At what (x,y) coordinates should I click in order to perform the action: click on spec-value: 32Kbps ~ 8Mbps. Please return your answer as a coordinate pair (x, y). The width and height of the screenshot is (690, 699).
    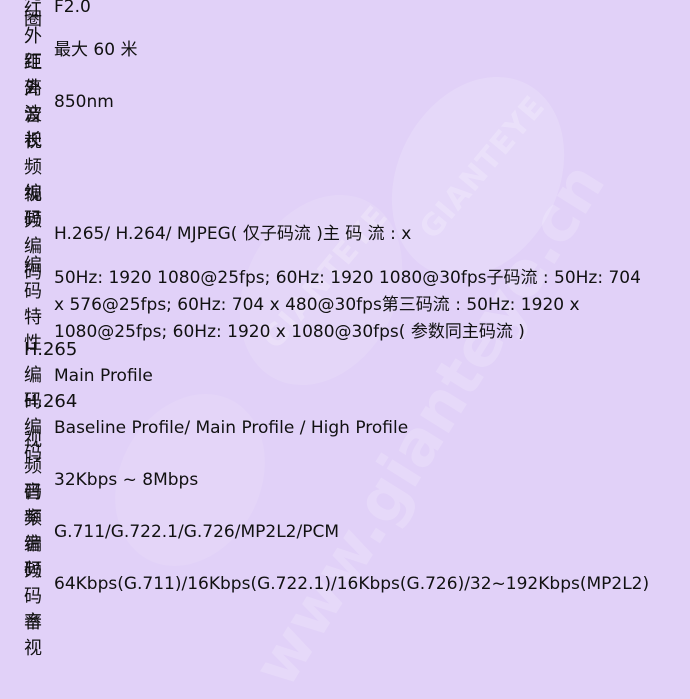
    Looking at the image, I should click on (126, 479).